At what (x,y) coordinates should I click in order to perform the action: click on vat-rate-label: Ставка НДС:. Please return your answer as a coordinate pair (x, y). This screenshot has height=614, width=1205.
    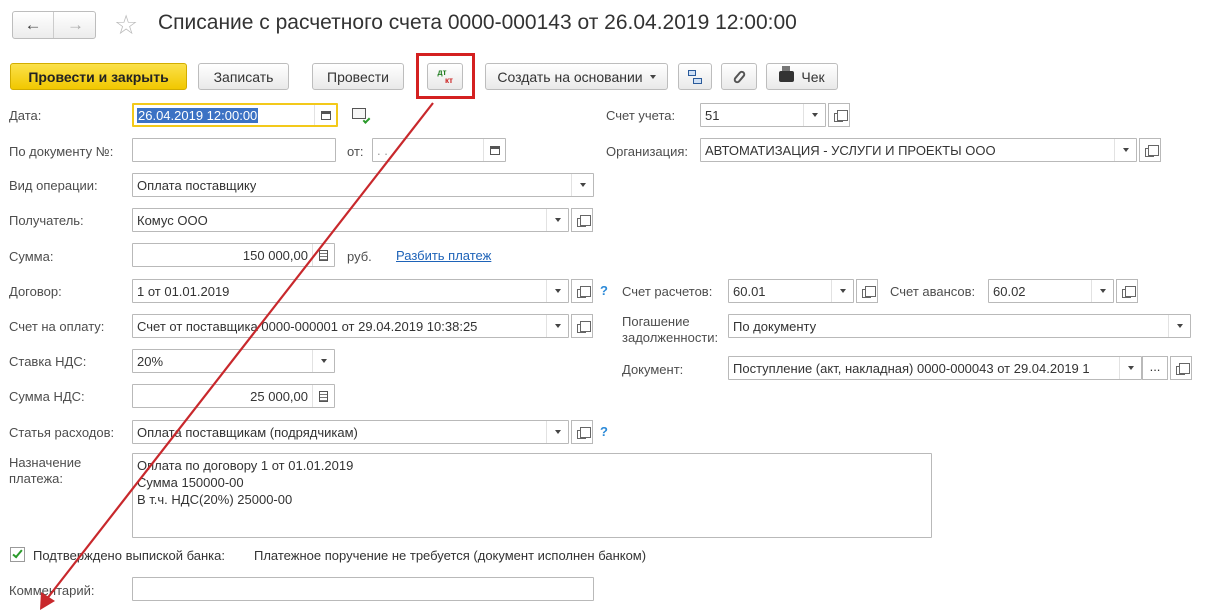
    Looking at the image, I should click on (48, 361).